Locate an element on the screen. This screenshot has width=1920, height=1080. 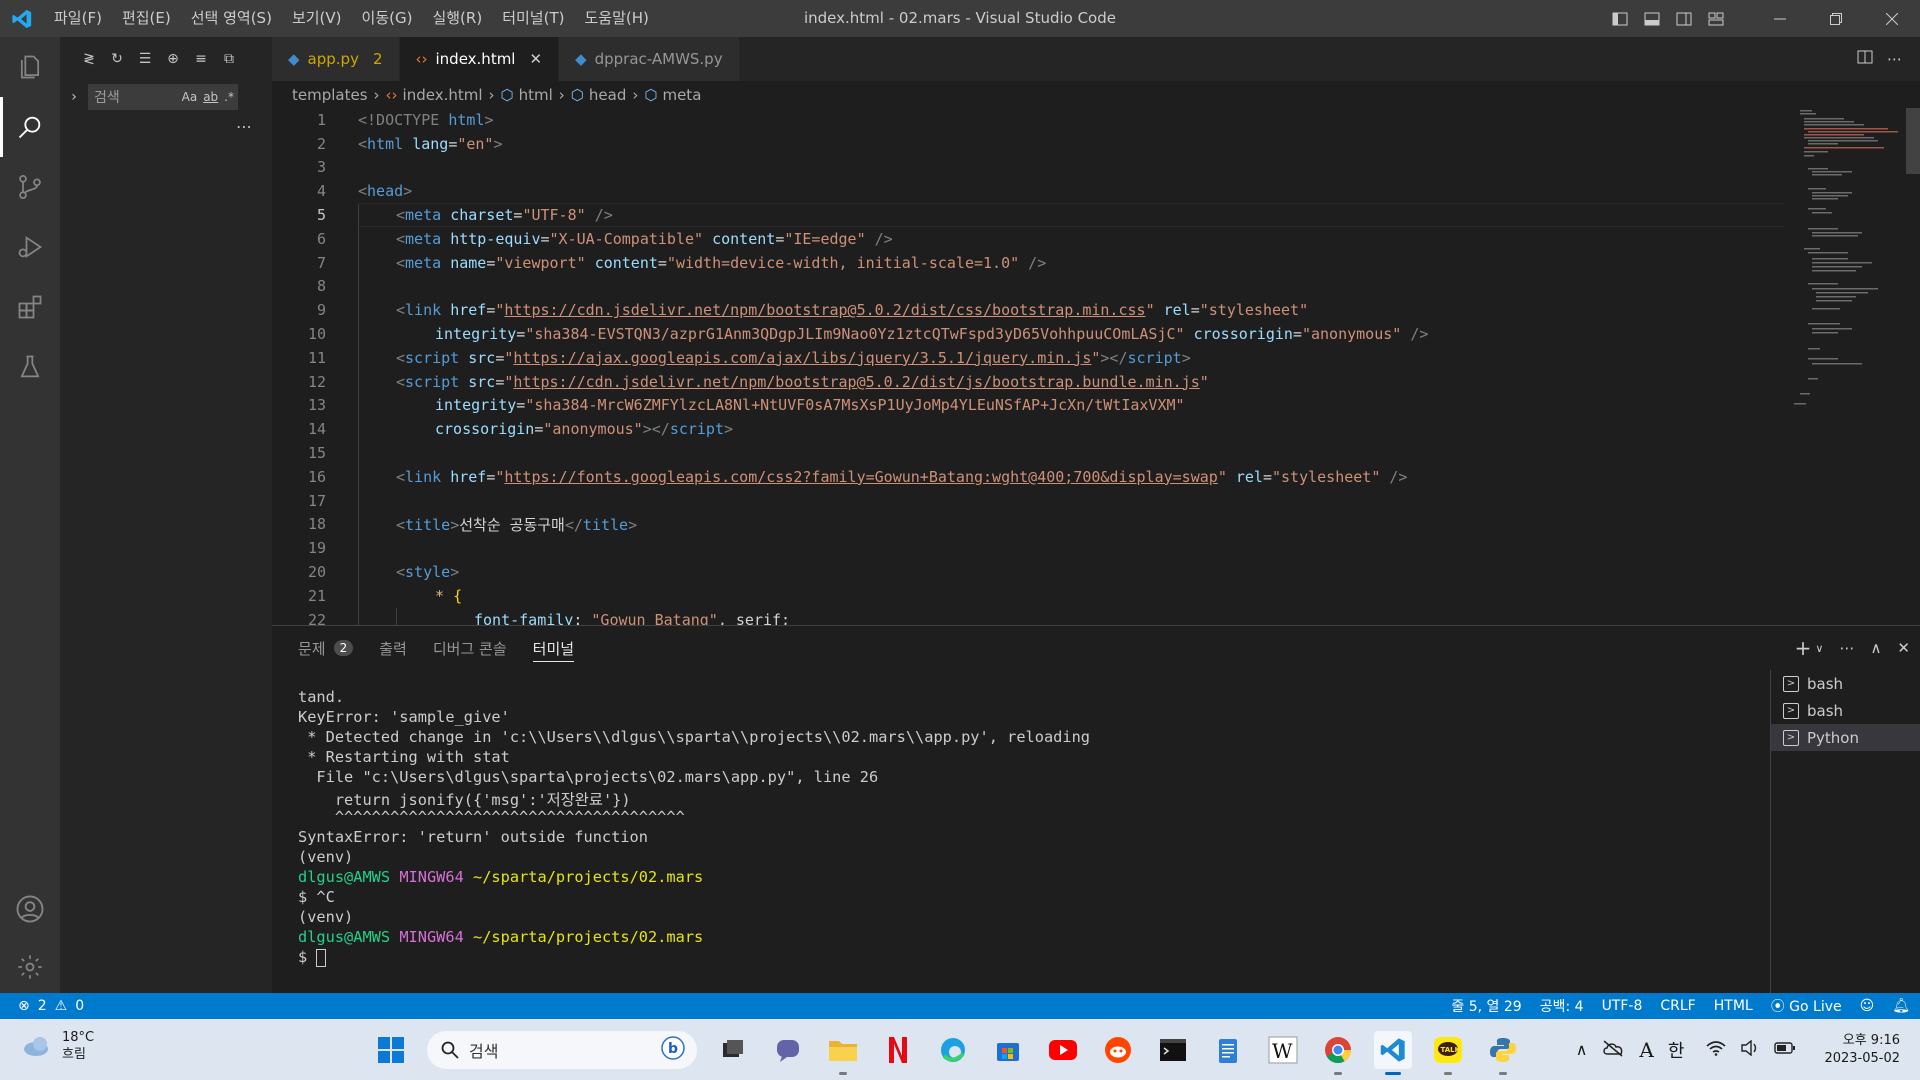
accounts-icon is located at coordinates (30, 909).